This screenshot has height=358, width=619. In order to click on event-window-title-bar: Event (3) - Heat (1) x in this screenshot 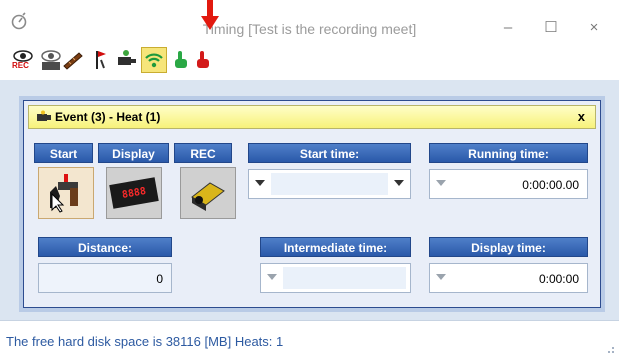, I will do `click(312, 117)`.